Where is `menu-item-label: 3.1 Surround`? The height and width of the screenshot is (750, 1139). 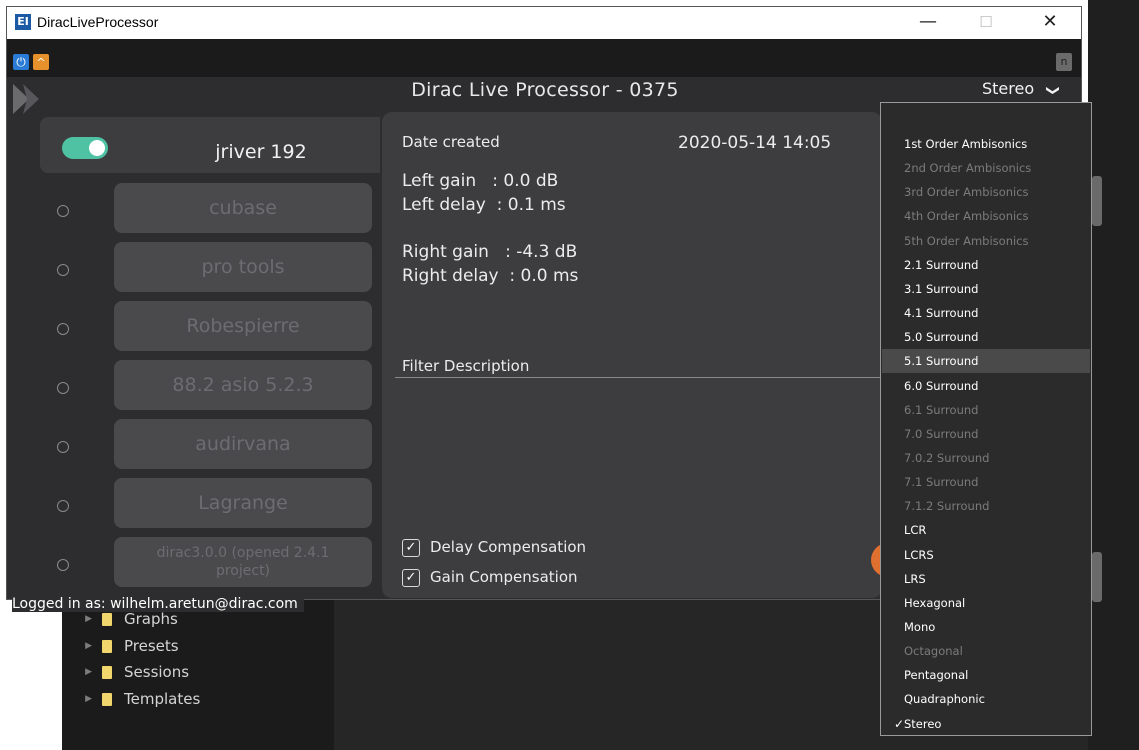
menu-item-label: 3.1 Surround is located at coordinates (941, 288).